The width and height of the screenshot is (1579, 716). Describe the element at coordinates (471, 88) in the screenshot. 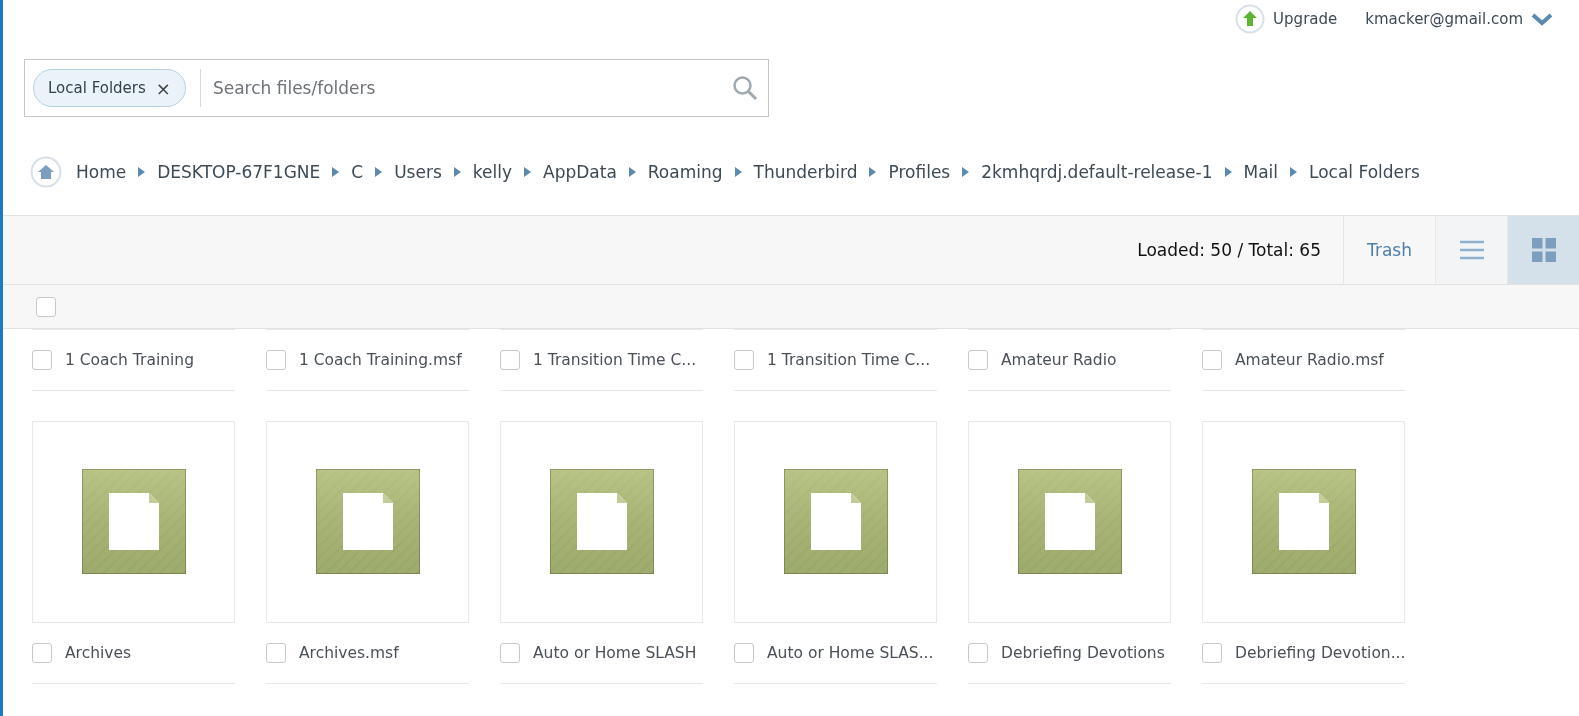

I see `search-input: Search files/folders` at that location.